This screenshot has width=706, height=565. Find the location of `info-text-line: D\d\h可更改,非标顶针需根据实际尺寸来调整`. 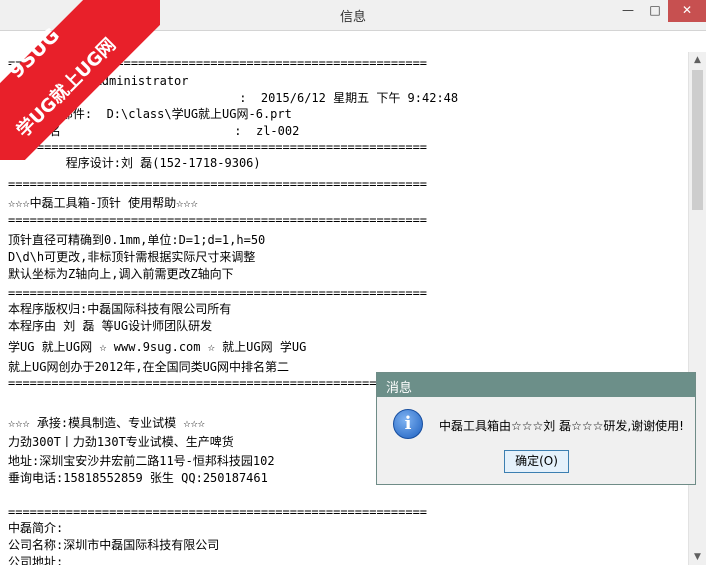

info-text-line: D\d\h可更改,非标顶针需根据实际尺寸来调整 is located at coordinates (132, 257).